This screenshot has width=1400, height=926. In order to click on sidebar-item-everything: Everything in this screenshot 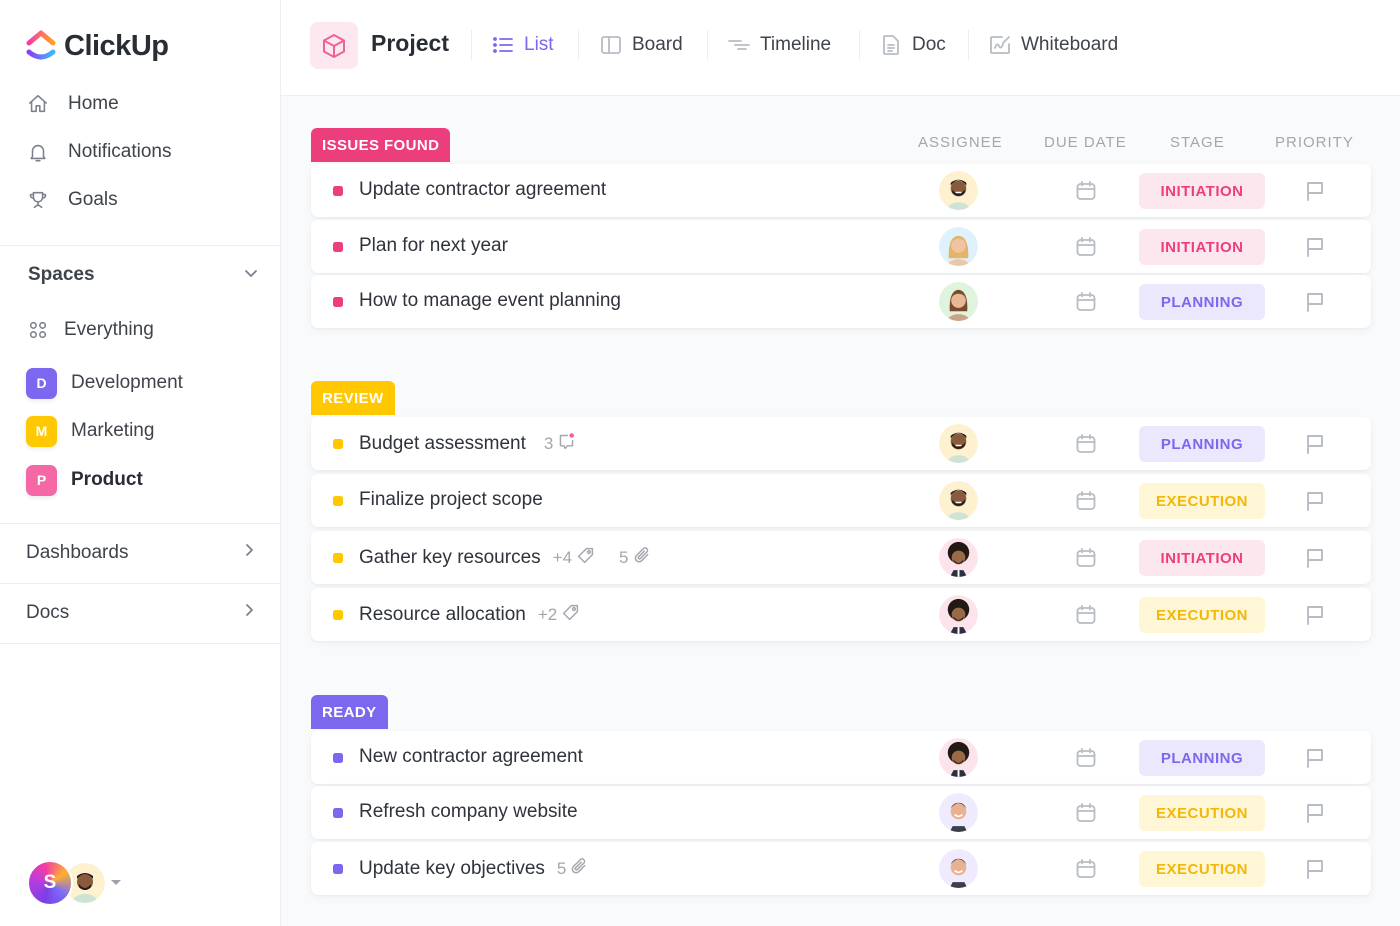, I will do `click(90, 330)`.